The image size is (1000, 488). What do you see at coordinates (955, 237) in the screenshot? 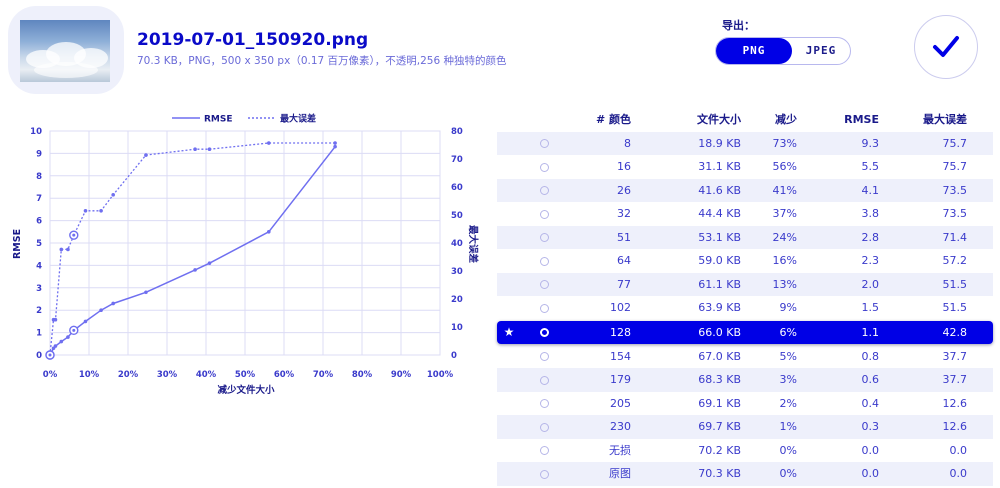
I see `cell-maxerr: 71.4` at bounding box center [955, 237].